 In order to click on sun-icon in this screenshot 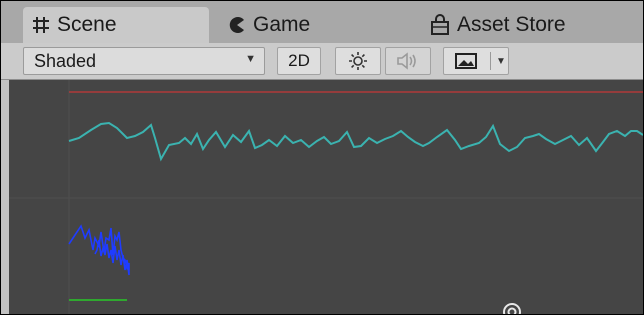, I will do `click(358, 61)`.